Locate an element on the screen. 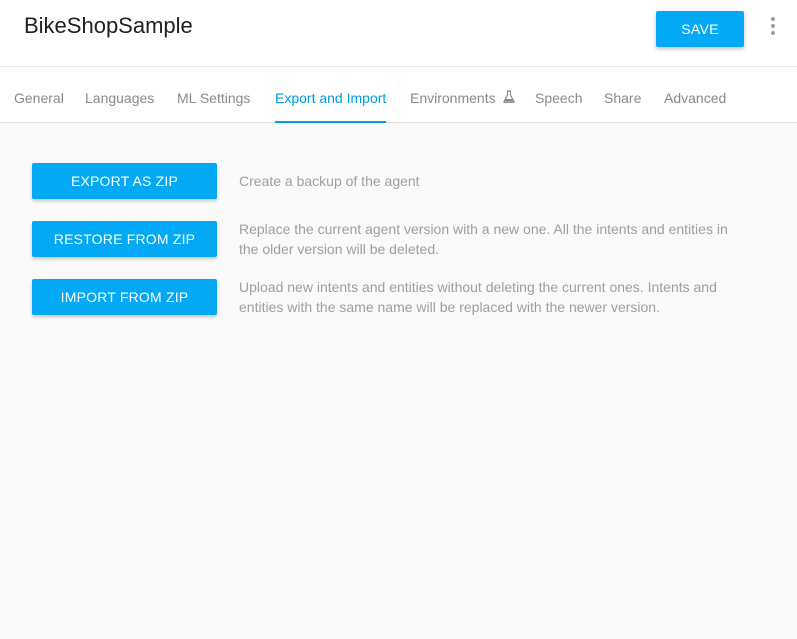 This screenshot has height=639, width=797. tab-label: ML Settings is located at coordinates (214, 98).